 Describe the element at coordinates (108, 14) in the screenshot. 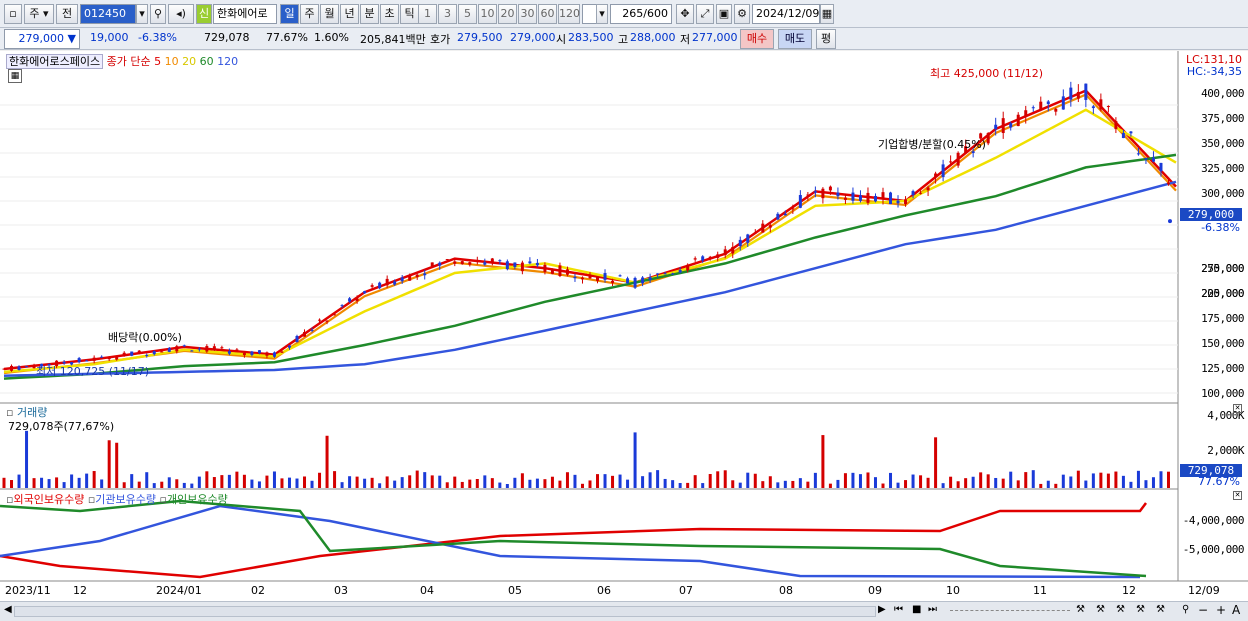

I see `stock-code-input: 012450` at that location.